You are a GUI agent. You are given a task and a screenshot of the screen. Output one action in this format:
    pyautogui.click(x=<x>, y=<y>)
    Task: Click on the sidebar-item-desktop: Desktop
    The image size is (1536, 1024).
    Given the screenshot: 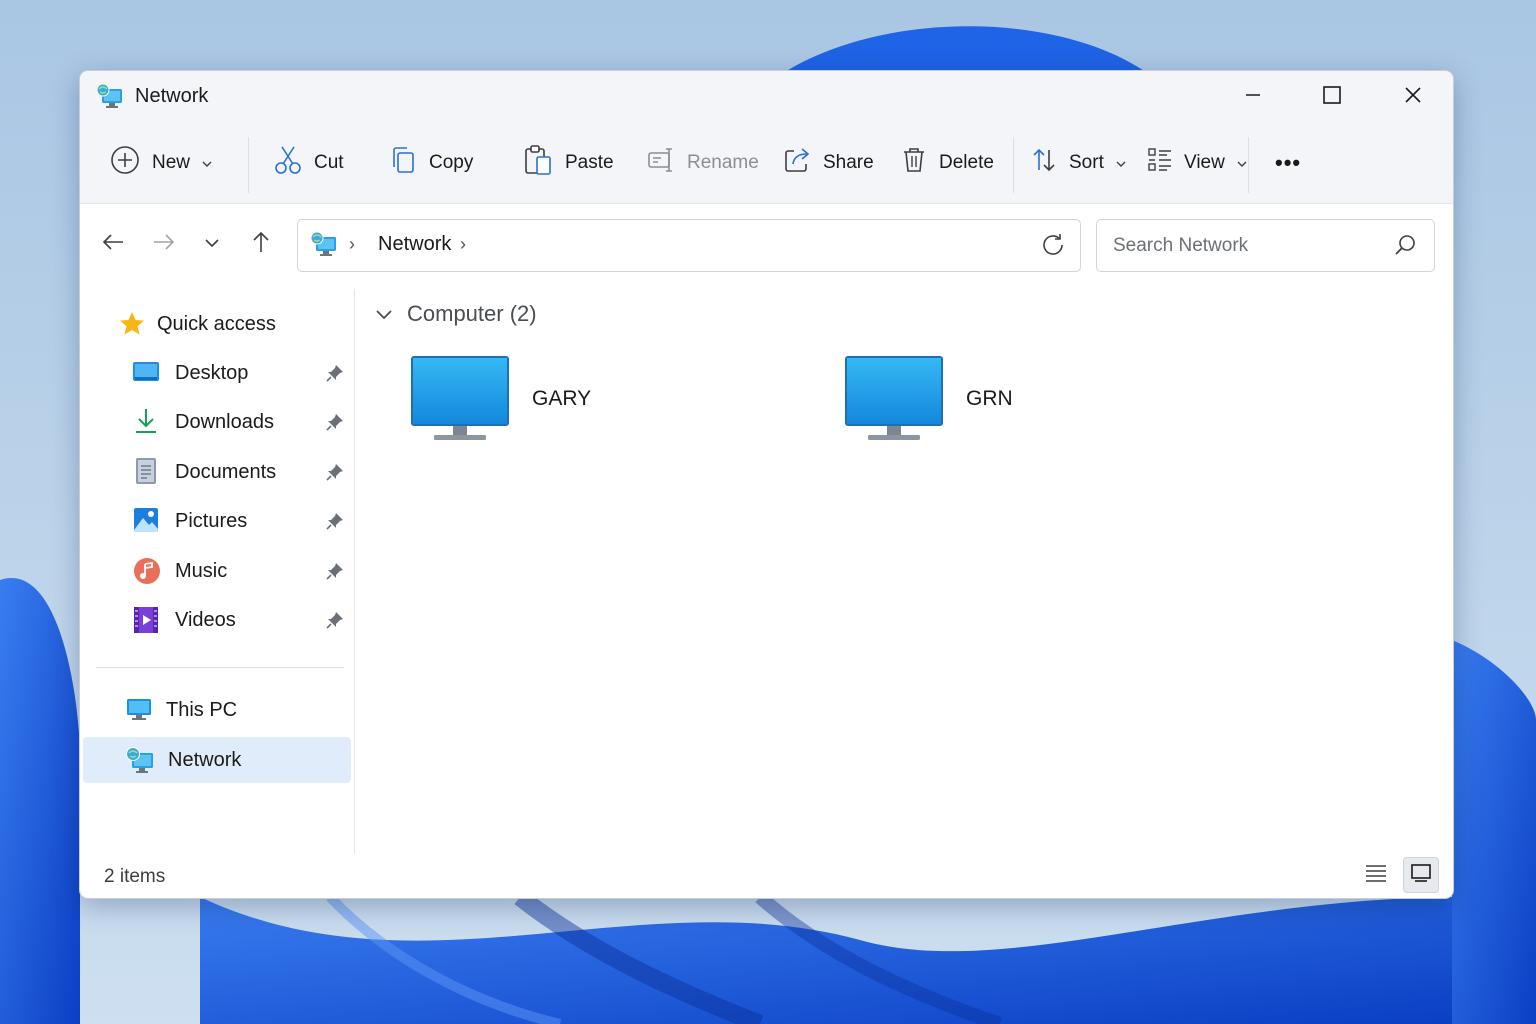 What is the action you would take?
    pyautogui.click(x=217, y=373)
    